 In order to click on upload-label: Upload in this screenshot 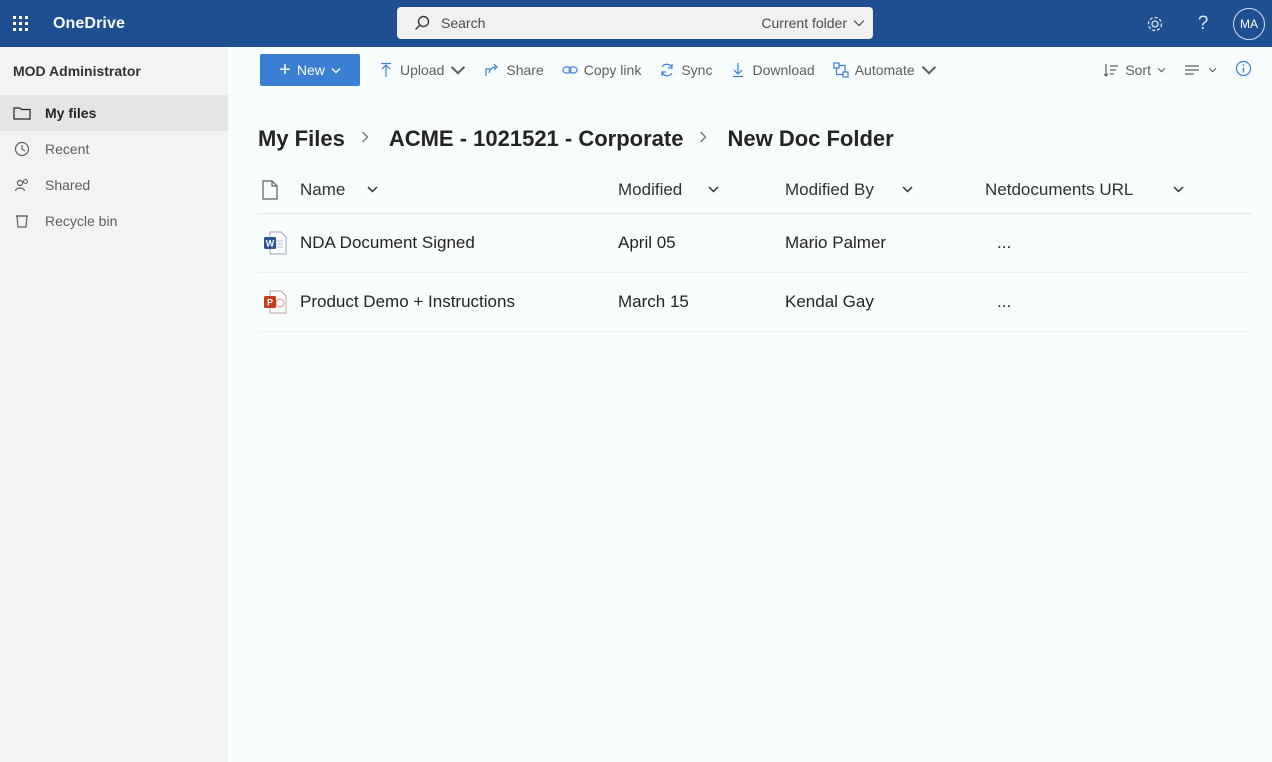, I will do `click(422, 70)`.